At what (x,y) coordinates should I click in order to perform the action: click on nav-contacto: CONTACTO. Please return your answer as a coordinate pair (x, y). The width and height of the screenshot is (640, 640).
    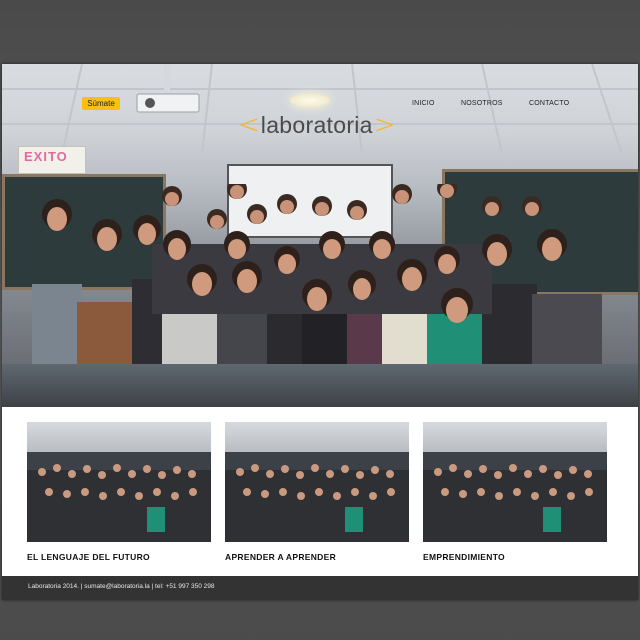
    Looking at the image, I should click on (549, 103).